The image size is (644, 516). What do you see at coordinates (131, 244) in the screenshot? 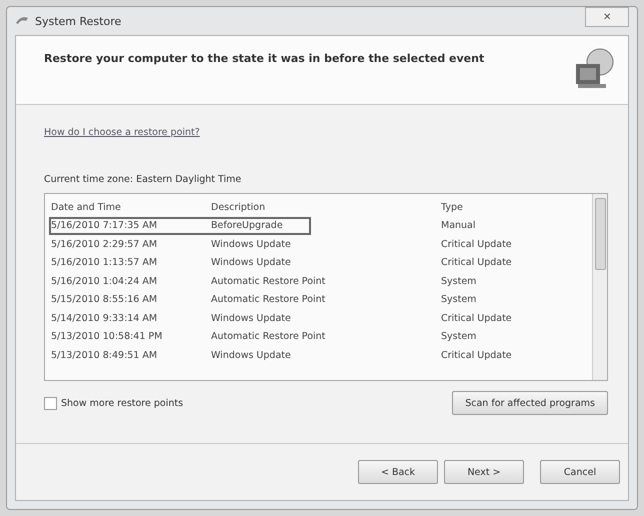
I see `date-cell: 5/16/2010 2:29:57 AM` at bounding box center [131, 244].